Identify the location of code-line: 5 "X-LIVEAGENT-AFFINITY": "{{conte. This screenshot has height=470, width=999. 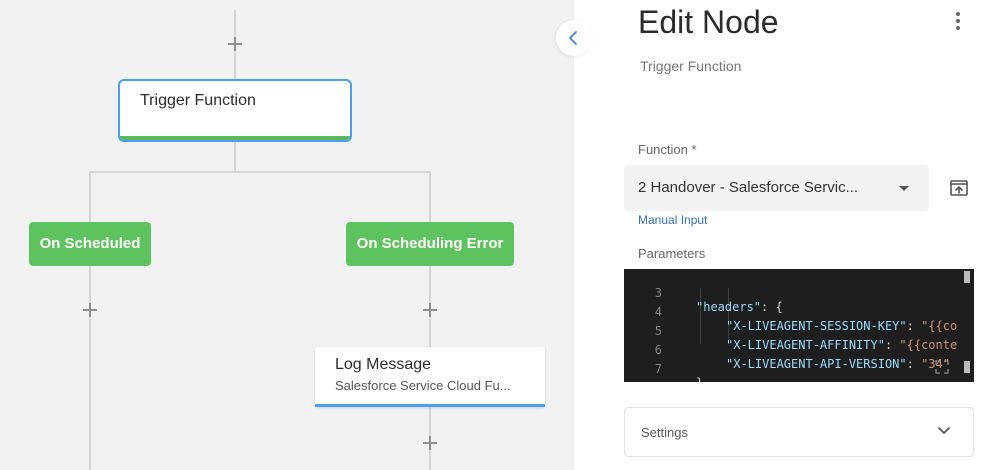
(799, 331).